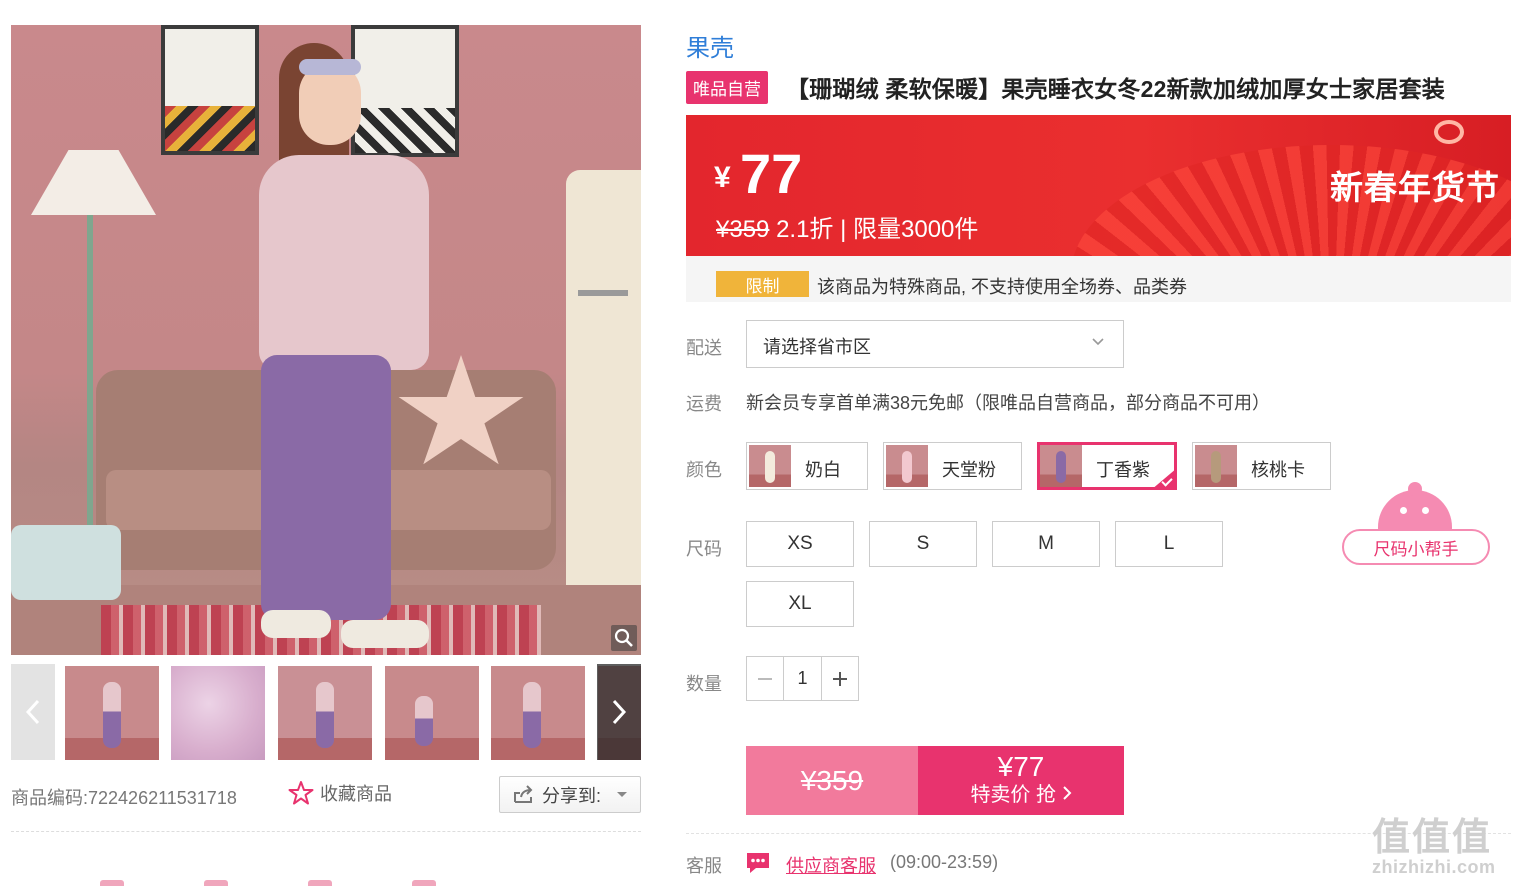 The image size is (1521, 886). Describe the element at coordinates (93, 182) in the screenshot. I see `floor-lamp` at that location.